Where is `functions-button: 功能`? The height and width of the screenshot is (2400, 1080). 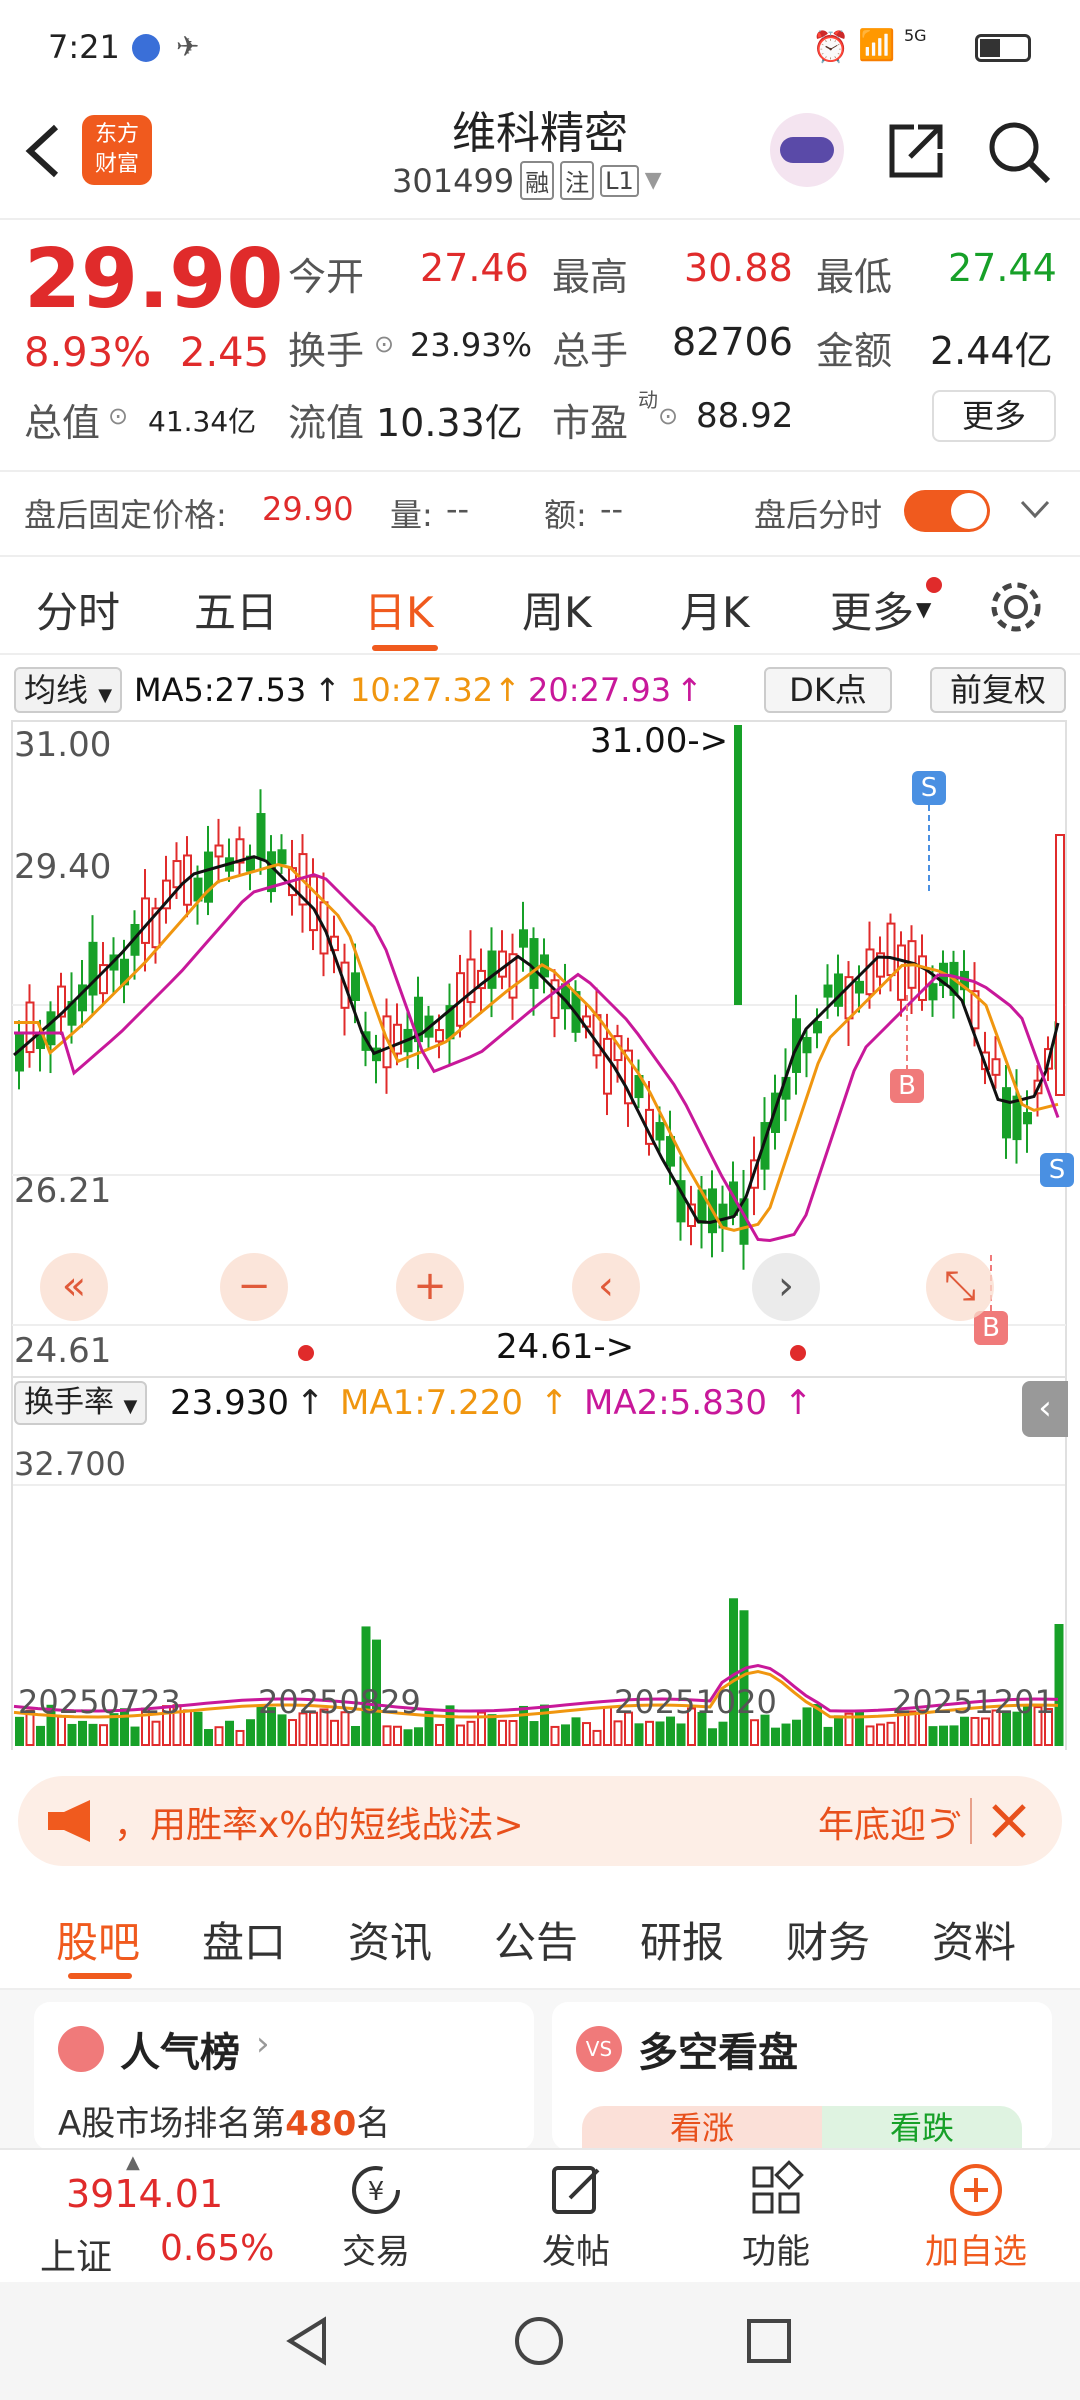 functions-button: 功能 is located at coordinates (776, 2216).